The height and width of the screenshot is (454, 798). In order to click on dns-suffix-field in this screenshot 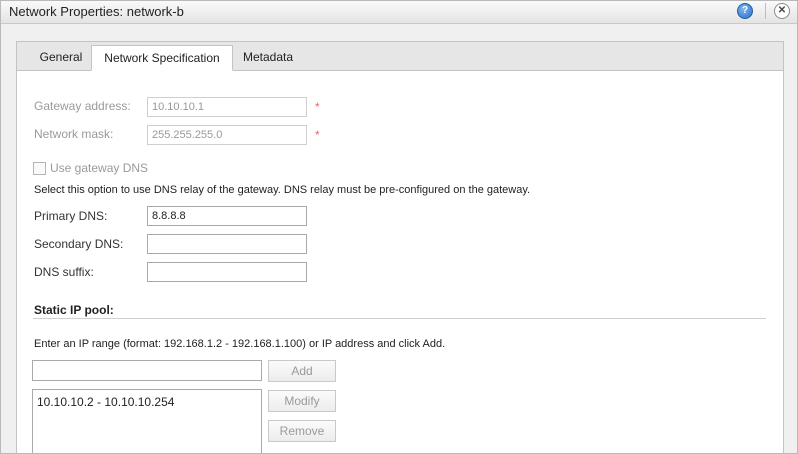, I will do `click(227, 272)`.